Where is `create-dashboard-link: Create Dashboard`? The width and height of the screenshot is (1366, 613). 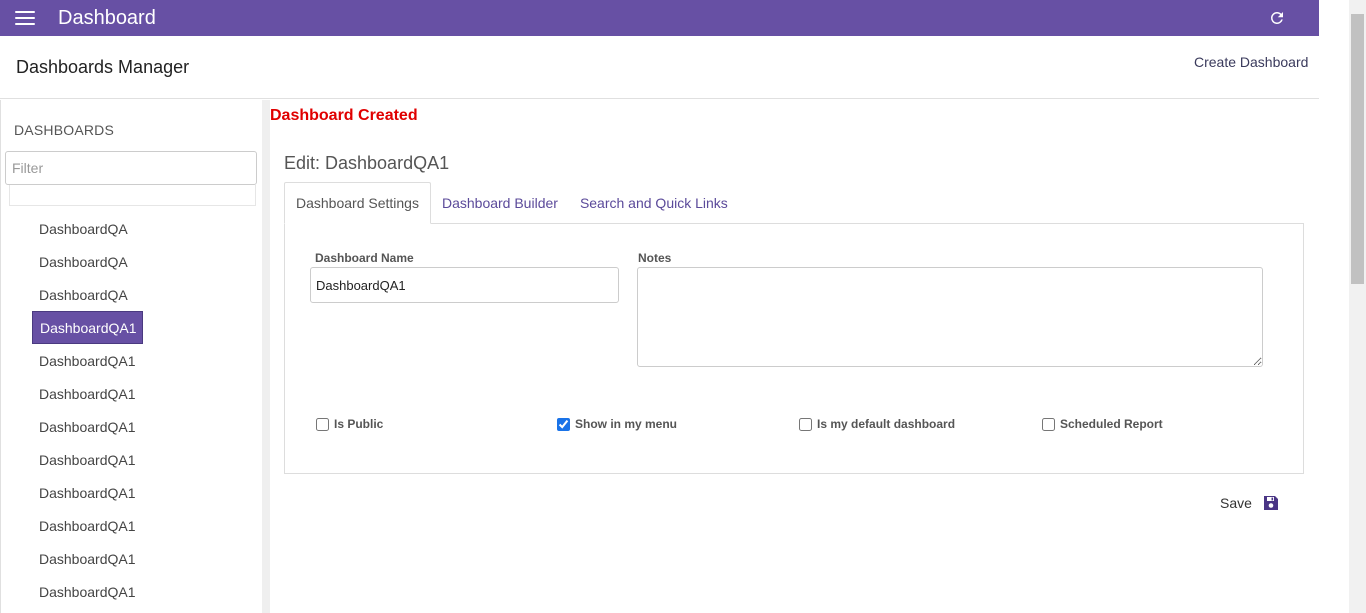
create-dashboard-link: Create Dashboard is located at coordinates (1251, 62).